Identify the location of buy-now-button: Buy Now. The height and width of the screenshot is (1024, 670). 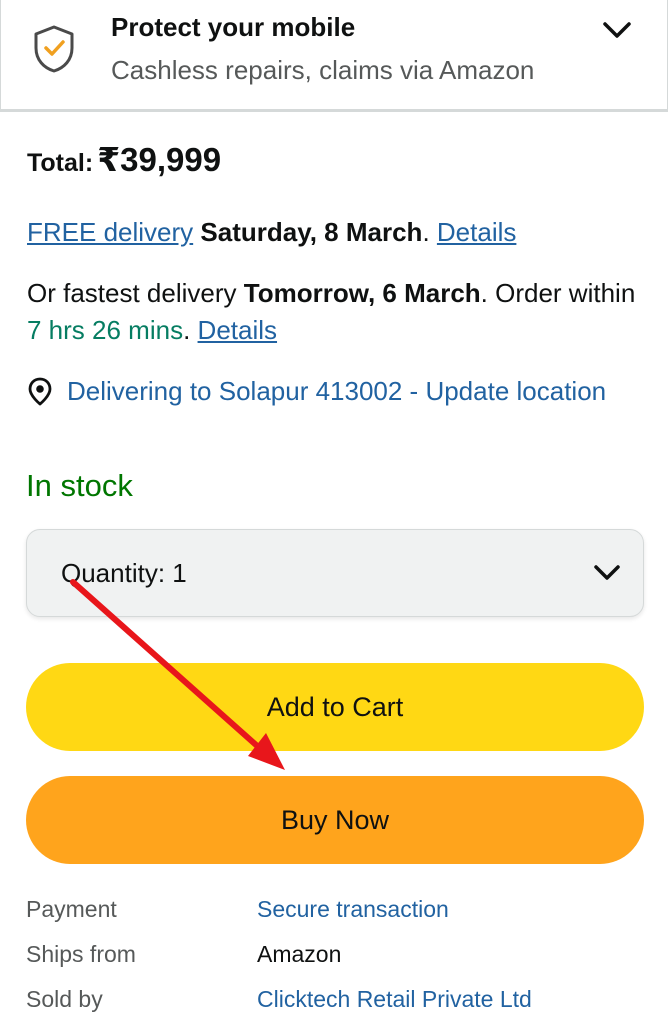
(335, 820).